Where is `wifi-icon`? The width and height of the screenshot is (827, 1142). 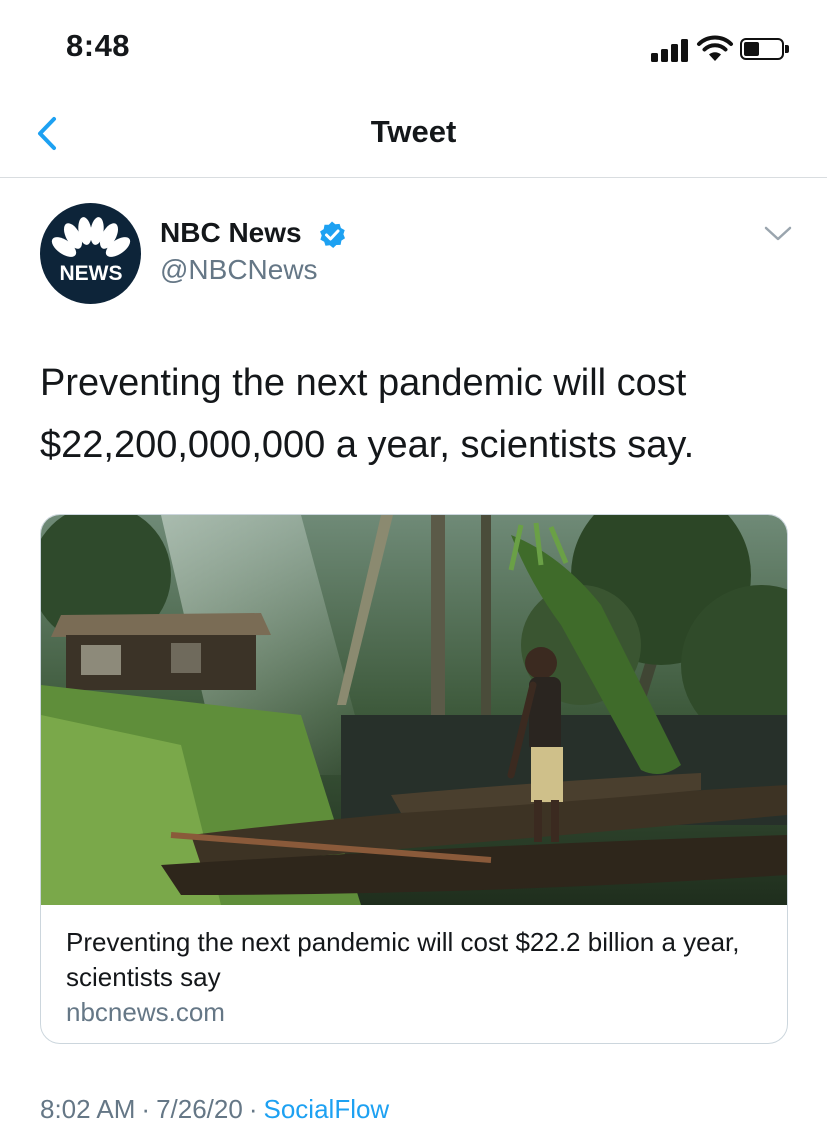
wifi-icon is located at coordinates (715, 49).